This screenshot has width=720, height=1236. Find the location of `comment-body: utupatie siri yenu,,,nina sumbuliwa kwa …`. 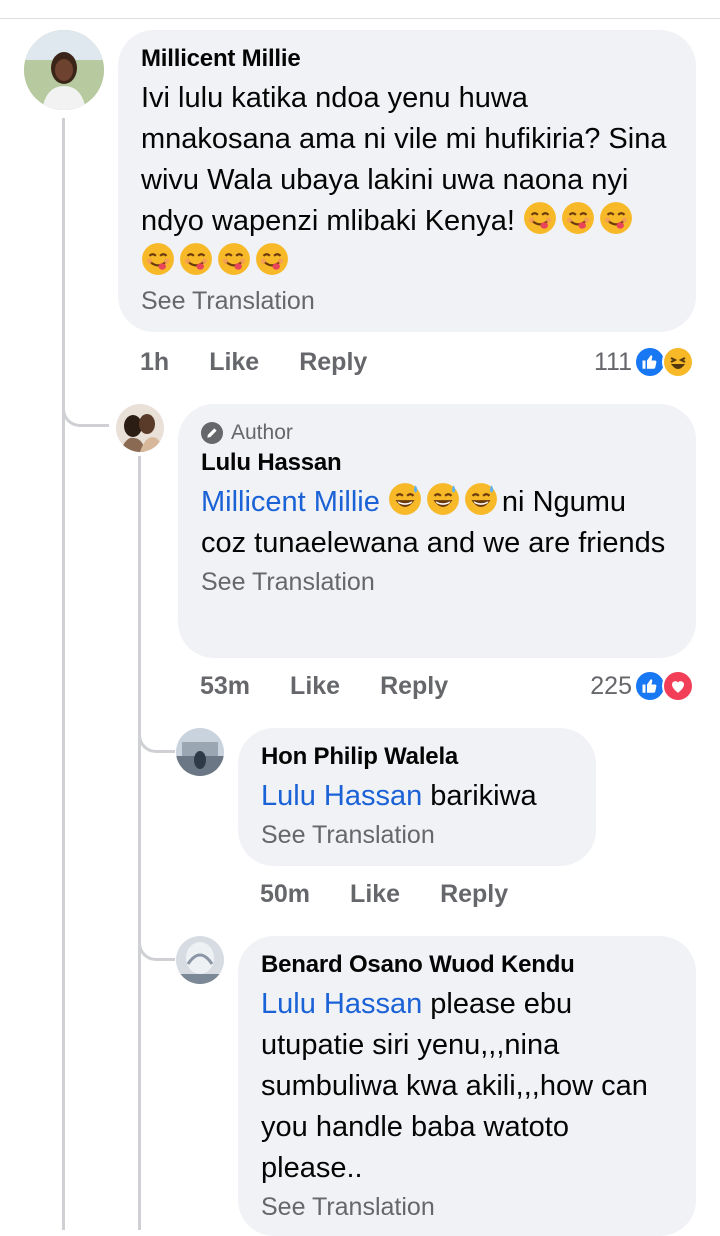

comment-body: utupatie siri yenu,,,nina sumbuliwa kwa … is located at coordinates (454, 1106).